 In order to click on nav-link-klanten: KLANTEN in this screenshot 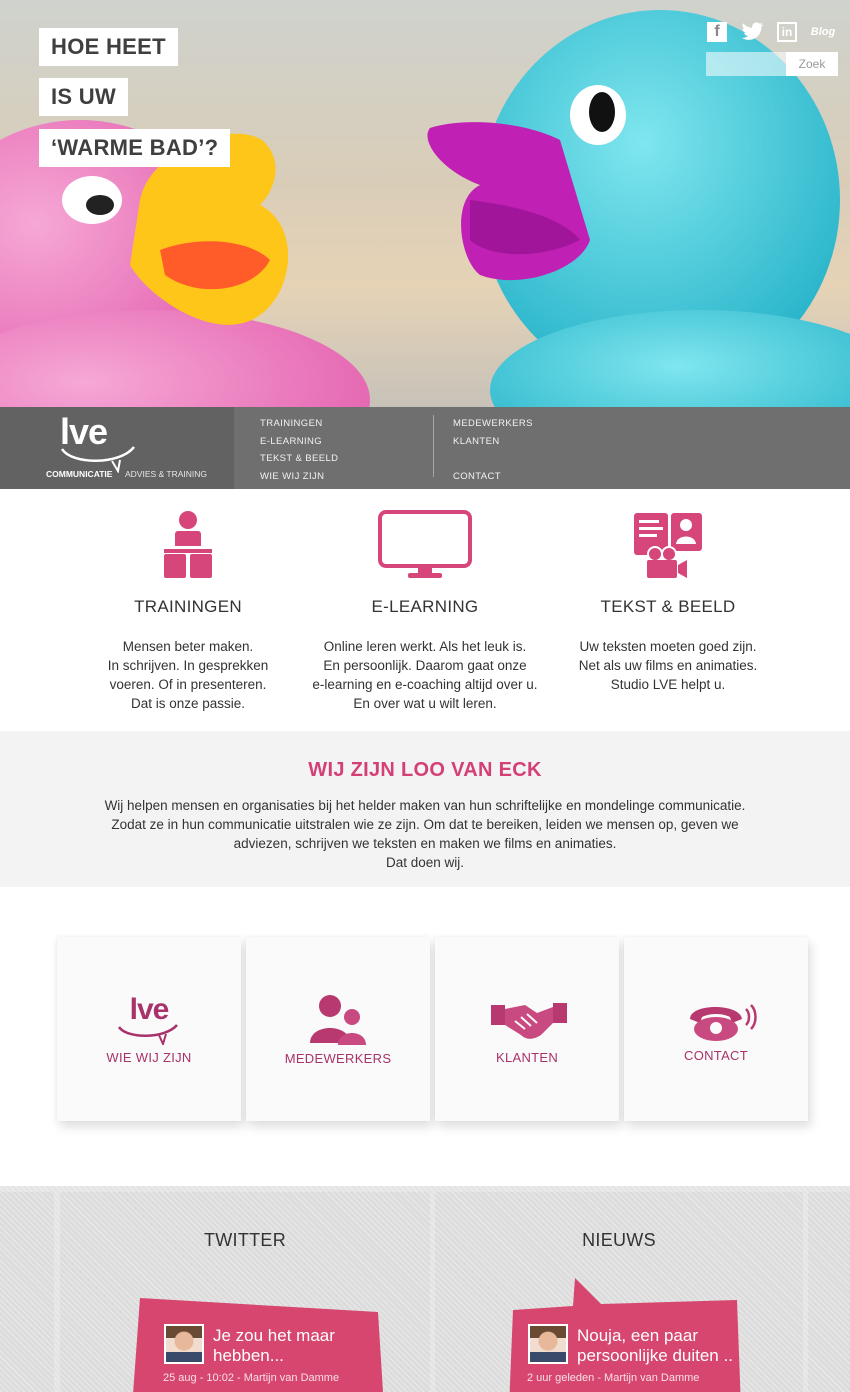, I will do `click(493, 442)`.